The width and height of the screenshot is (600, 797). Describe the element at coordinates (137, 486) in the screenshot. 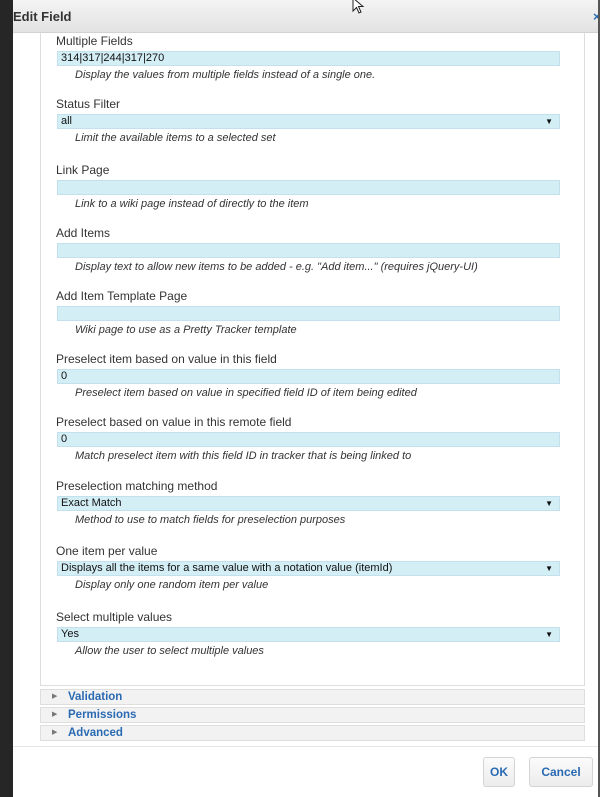

I see `field-label: Preselection matching method` at that location.